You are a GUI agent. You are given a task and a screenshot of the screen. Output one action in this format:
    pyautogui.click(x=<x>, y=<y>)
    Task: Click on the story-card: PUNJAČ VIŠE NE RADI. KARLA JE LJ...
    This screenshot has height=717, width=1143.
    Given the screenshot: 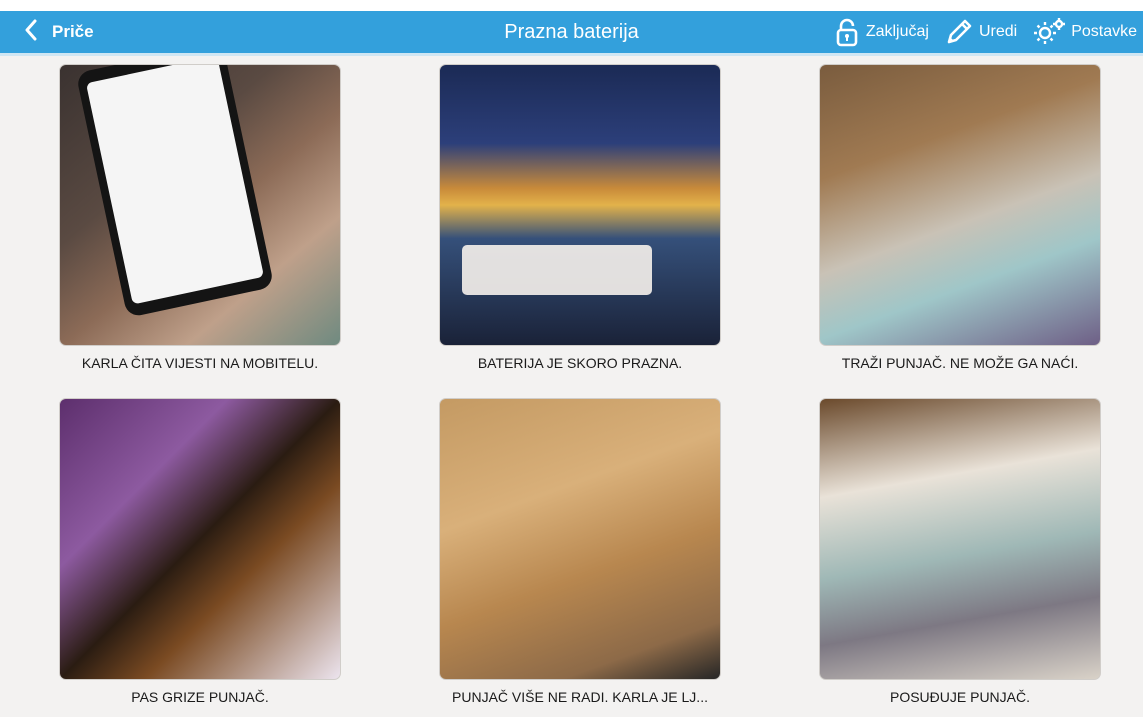 What is the action you would take?
    pyautogui.click(x=580, y=551)
    